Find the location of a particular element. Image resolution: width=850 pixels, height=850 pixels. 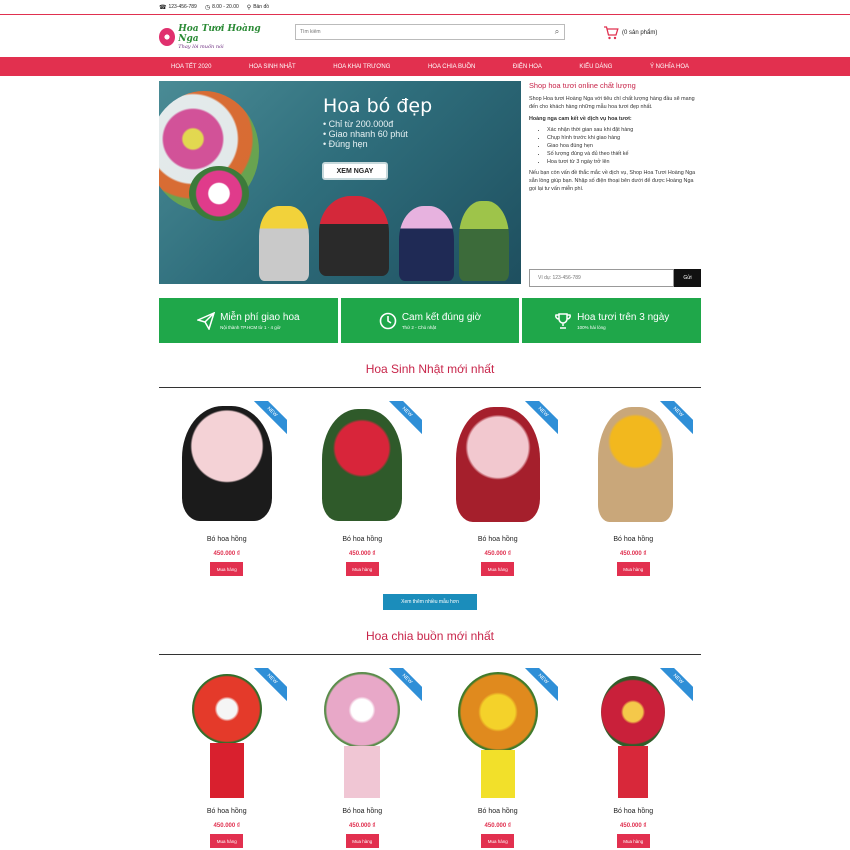

list-item: Hoa tươi từ 3 ngày trở lên is located at coordinates (624, 162).